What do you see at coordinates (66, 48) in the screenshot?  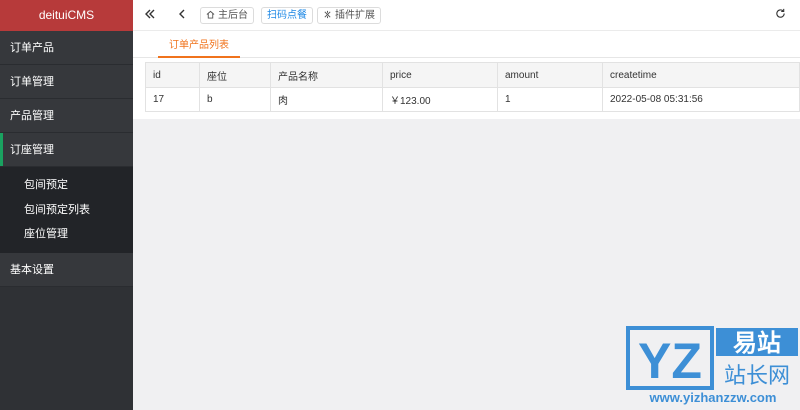 I see `sidebar-item-order-products: 订单产品` at bounding box center [66, 48].